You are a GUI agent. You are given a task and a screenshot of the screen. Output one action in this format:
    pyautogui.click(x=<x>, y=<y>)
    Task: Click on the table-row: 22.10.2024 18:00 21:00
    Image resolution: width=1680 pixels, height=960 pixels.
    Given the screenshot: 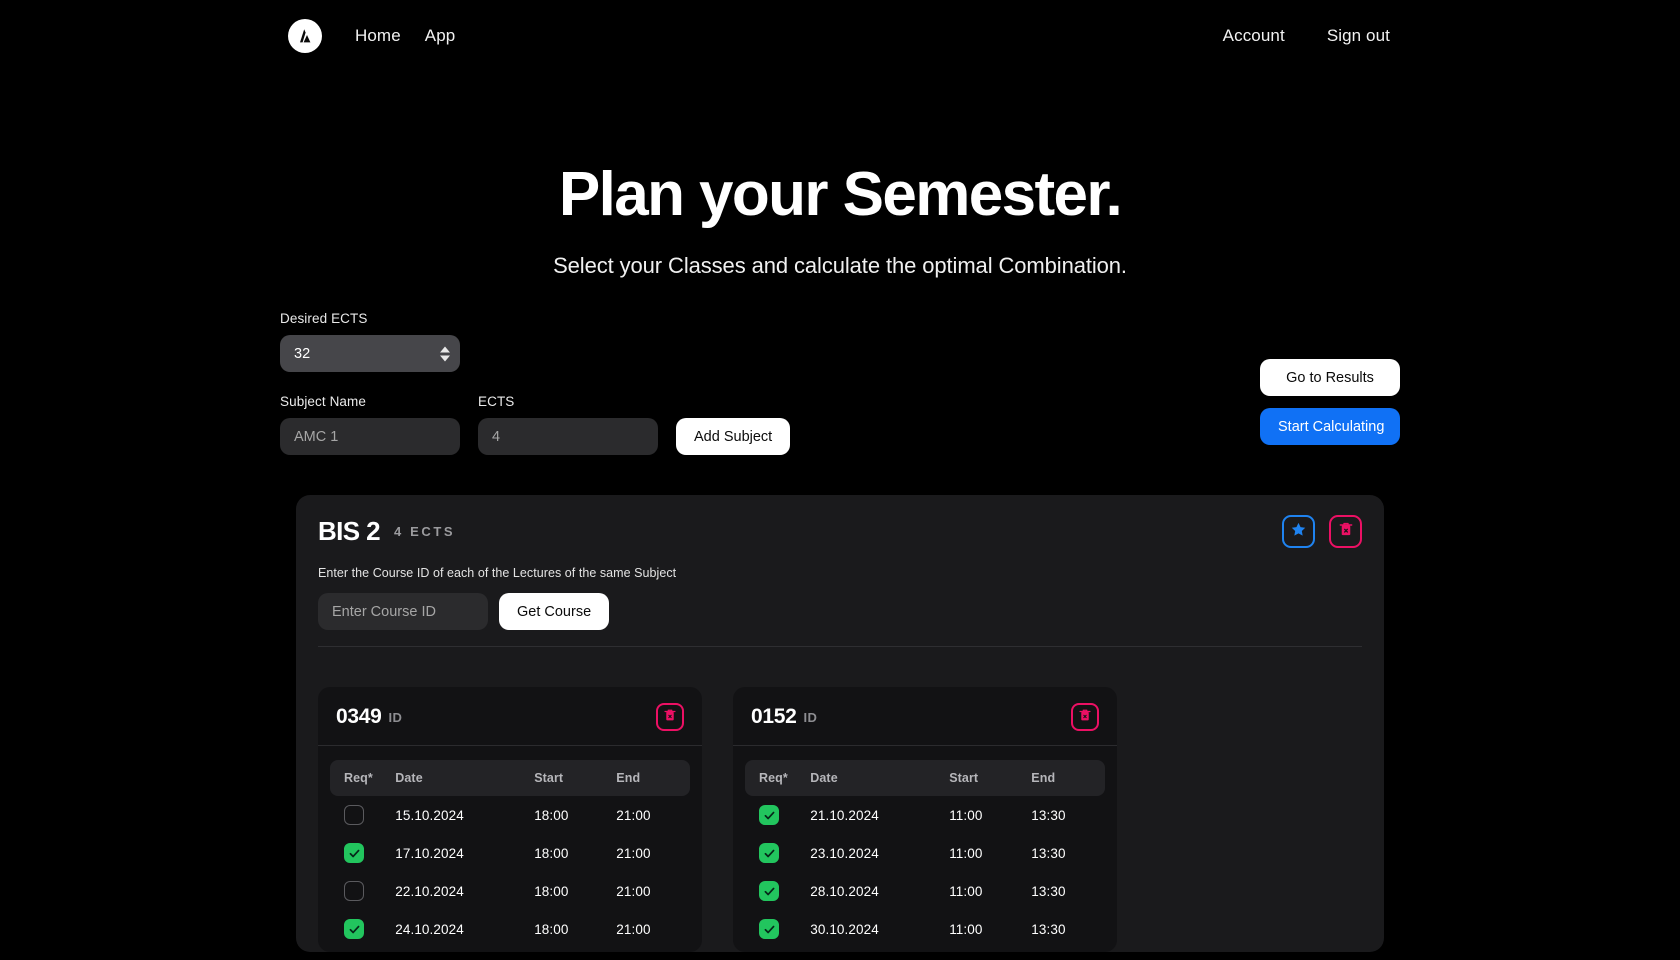 What is the action you would take?
    pyautogui.click(x=510, y=891)
    